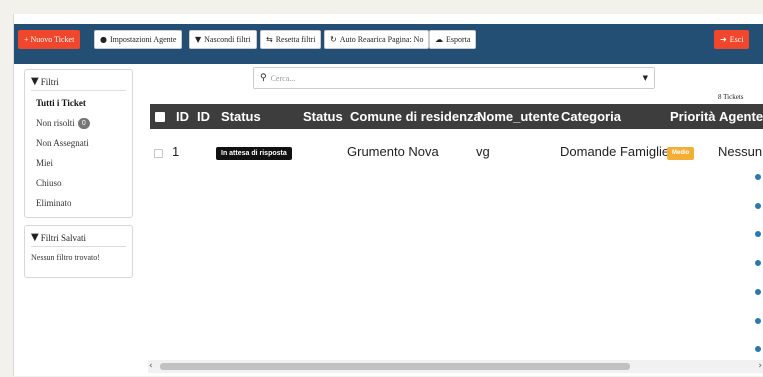 This screenshot has height=377, width=763. Describe the element at coordinates (55, 123) in the screenshot. I see `filter-item-label: Non risolti` at that location.